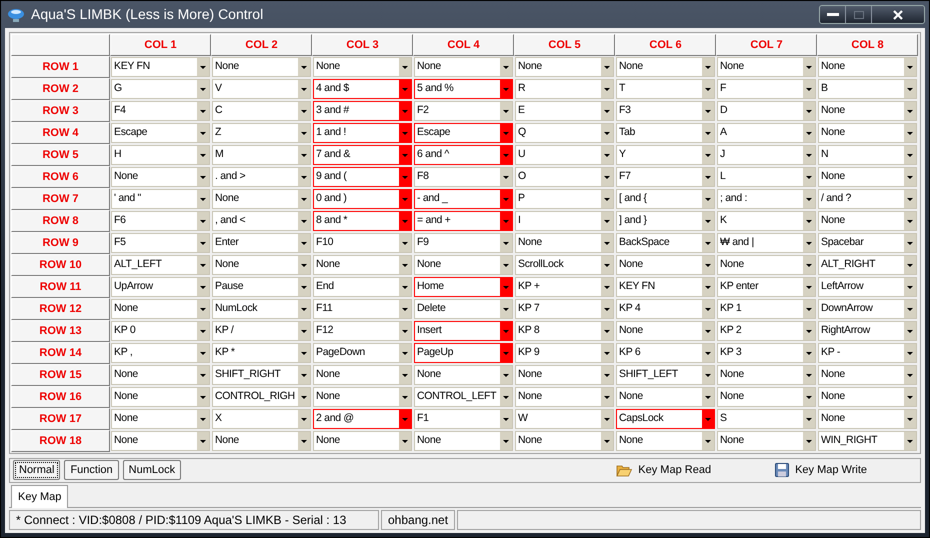  What do you see at coordinates (463, 287) in the screenshot?
I see `key-dropdown: Home` at bounding box center [463, 287].